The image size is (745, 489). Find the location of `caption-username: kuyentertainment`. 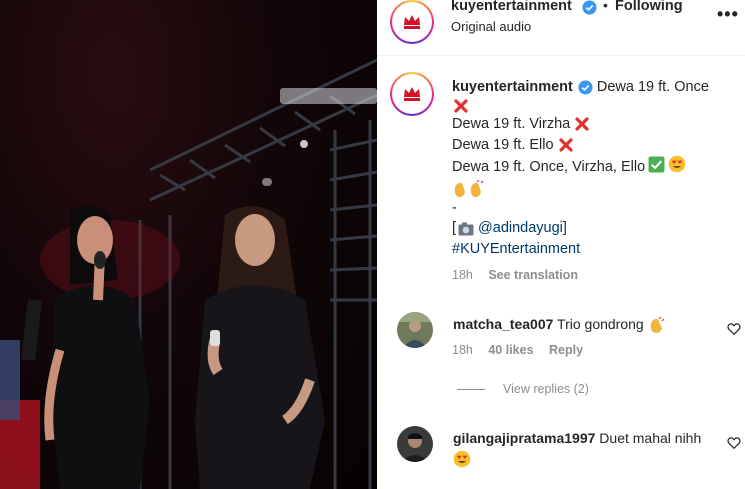

caption-username: kuyentertainment is located at coordinates (512, 87).